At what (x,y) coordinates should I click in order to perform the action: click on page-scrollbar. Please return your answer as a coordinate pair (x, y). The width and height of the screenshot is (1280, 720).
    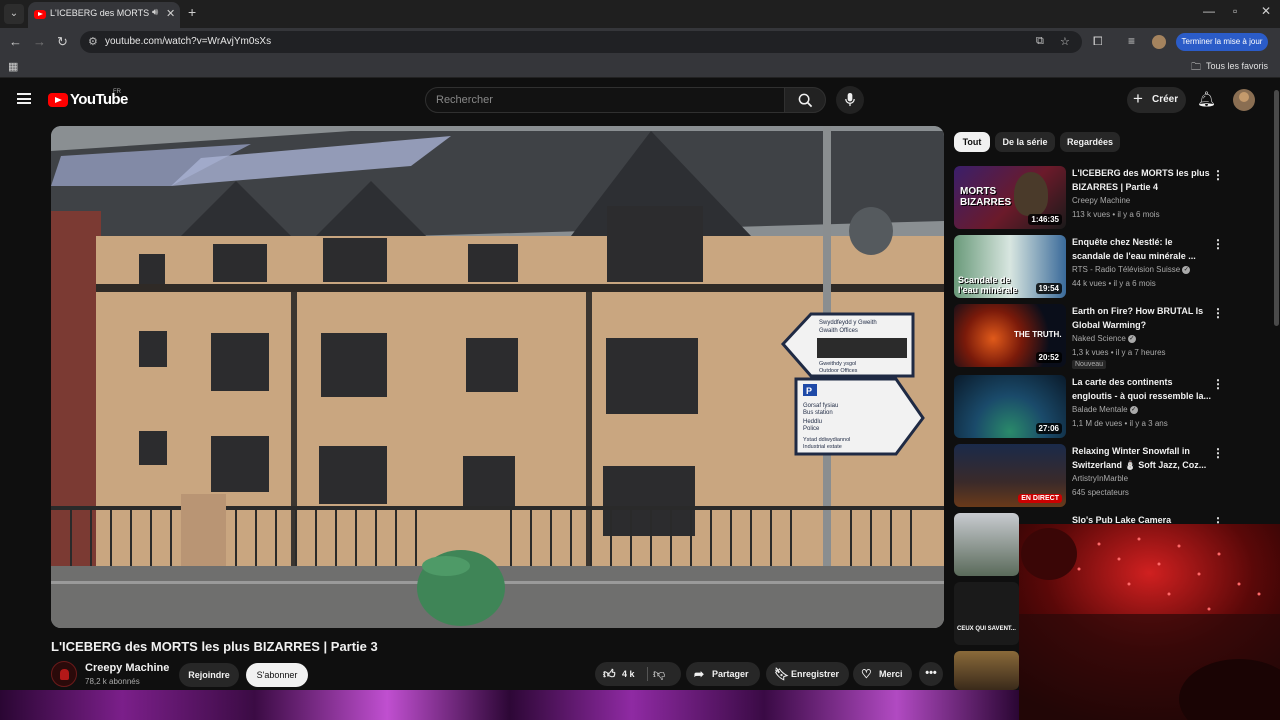
    Looking at the image, I should click on (1276, 208).